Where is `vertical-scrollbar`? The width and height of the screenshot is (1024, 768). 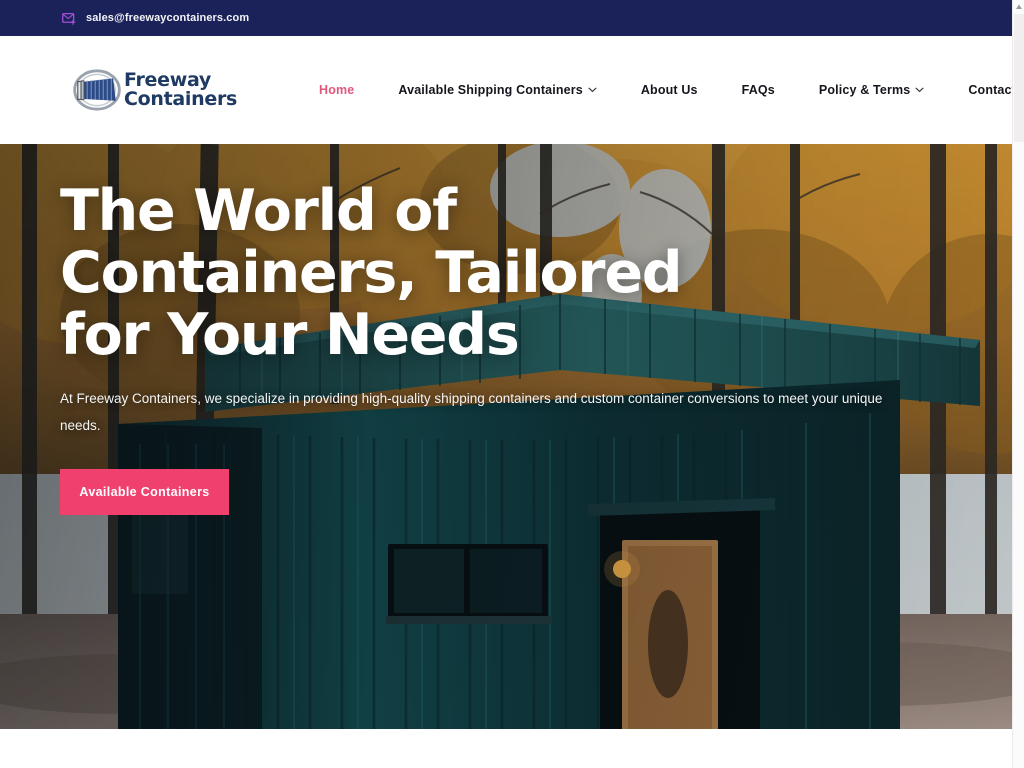
vertical-scrollbar is located at coordinates (1018, 384).